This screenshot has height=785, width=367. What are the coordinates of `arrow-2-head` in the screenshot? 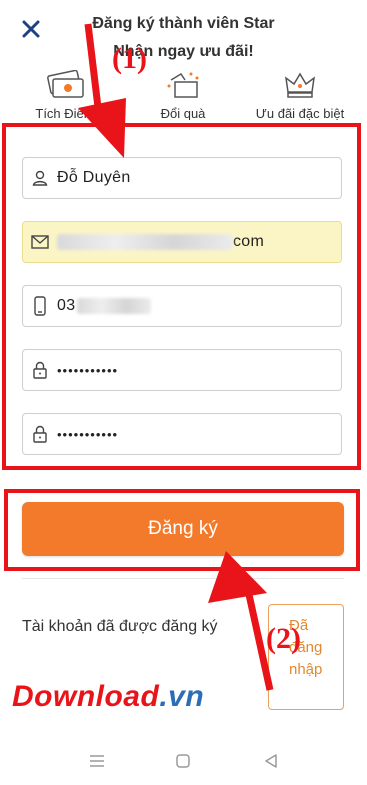 It's located at (237, 577).